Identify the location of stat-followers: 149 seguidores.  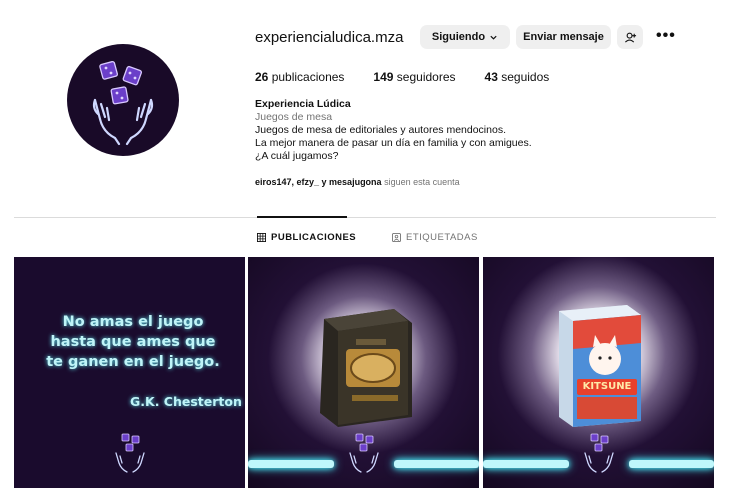
(414, 77).